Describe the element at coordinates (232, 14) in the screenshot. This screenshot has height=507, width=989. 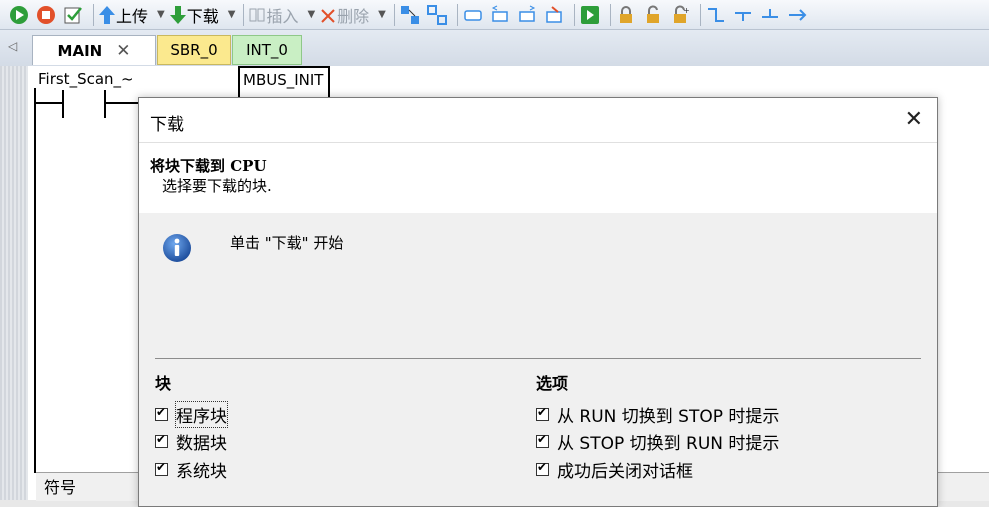
I see `download-dropdown-icon: ▼` at that location.